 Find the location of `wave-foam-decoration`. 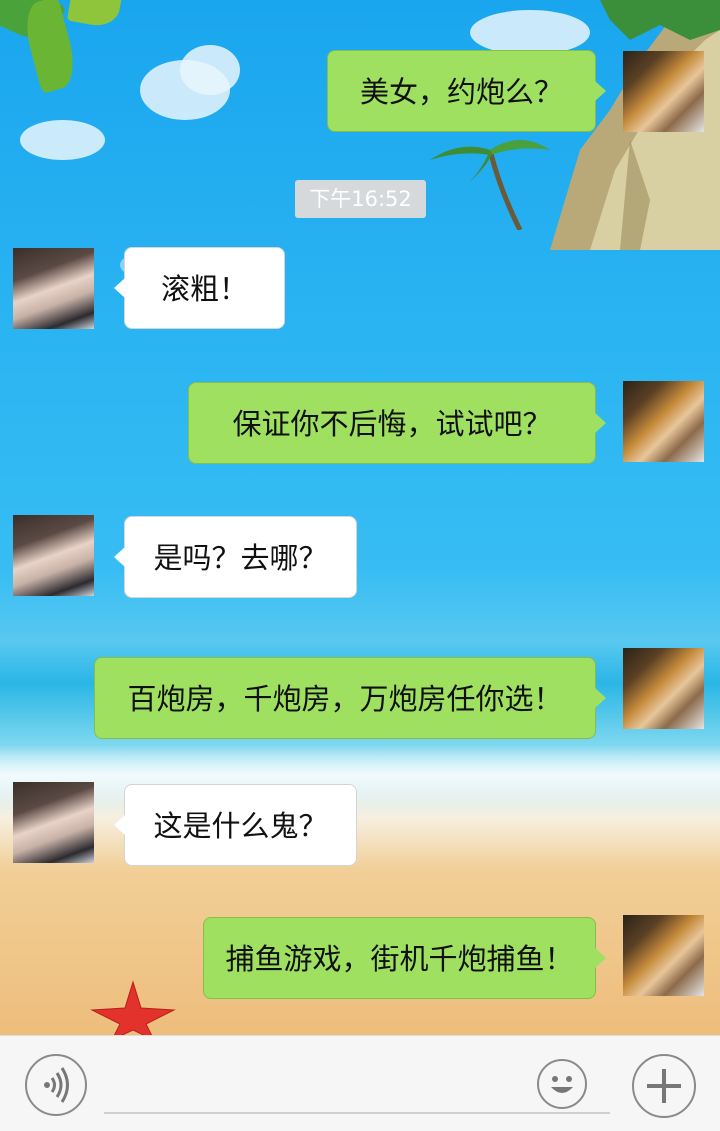

wave-foam-decoration is located at coordinates (360, 775).